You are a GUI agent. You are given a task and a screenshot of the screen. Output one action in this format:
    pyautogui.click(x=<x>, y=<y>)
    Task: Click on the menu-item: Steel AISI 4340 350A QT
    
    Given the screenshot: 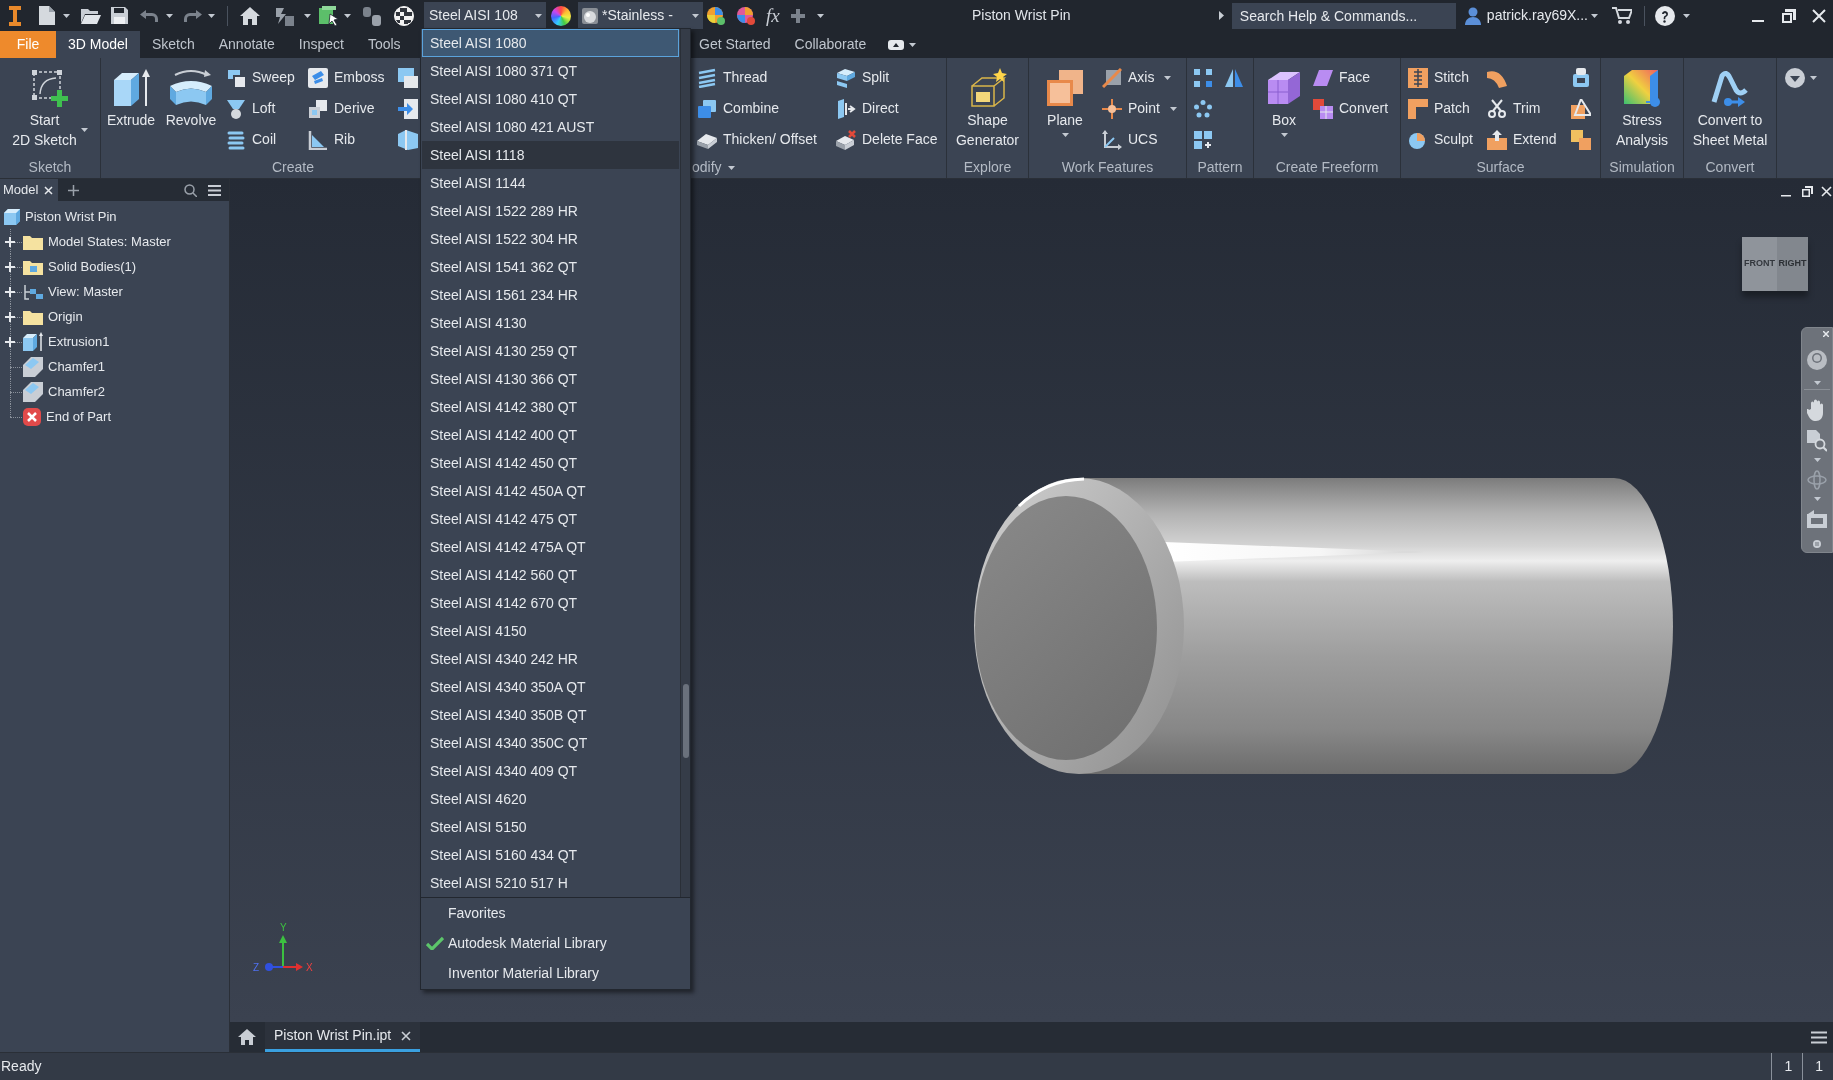 What is the action you would take?
    pyautogui.click(x=551, y=687)
    